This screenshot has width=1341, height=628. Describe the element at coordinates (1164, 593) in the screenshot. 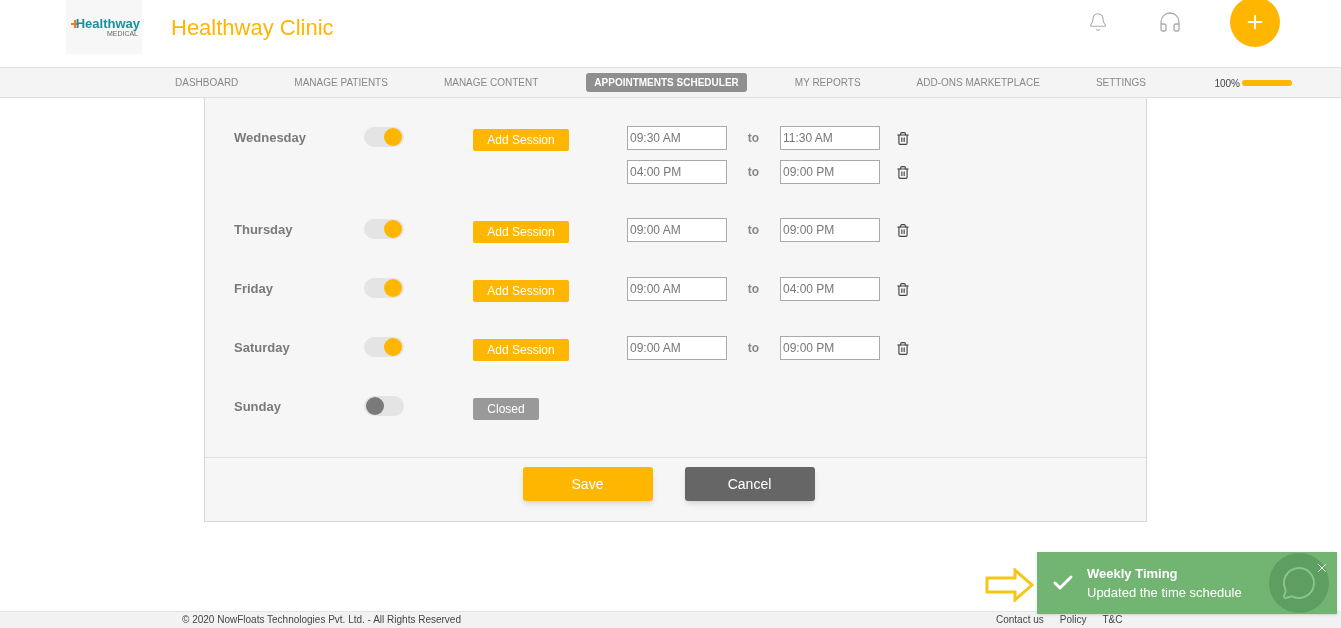

I see `toast-message: Updated the time schedule` at that location.